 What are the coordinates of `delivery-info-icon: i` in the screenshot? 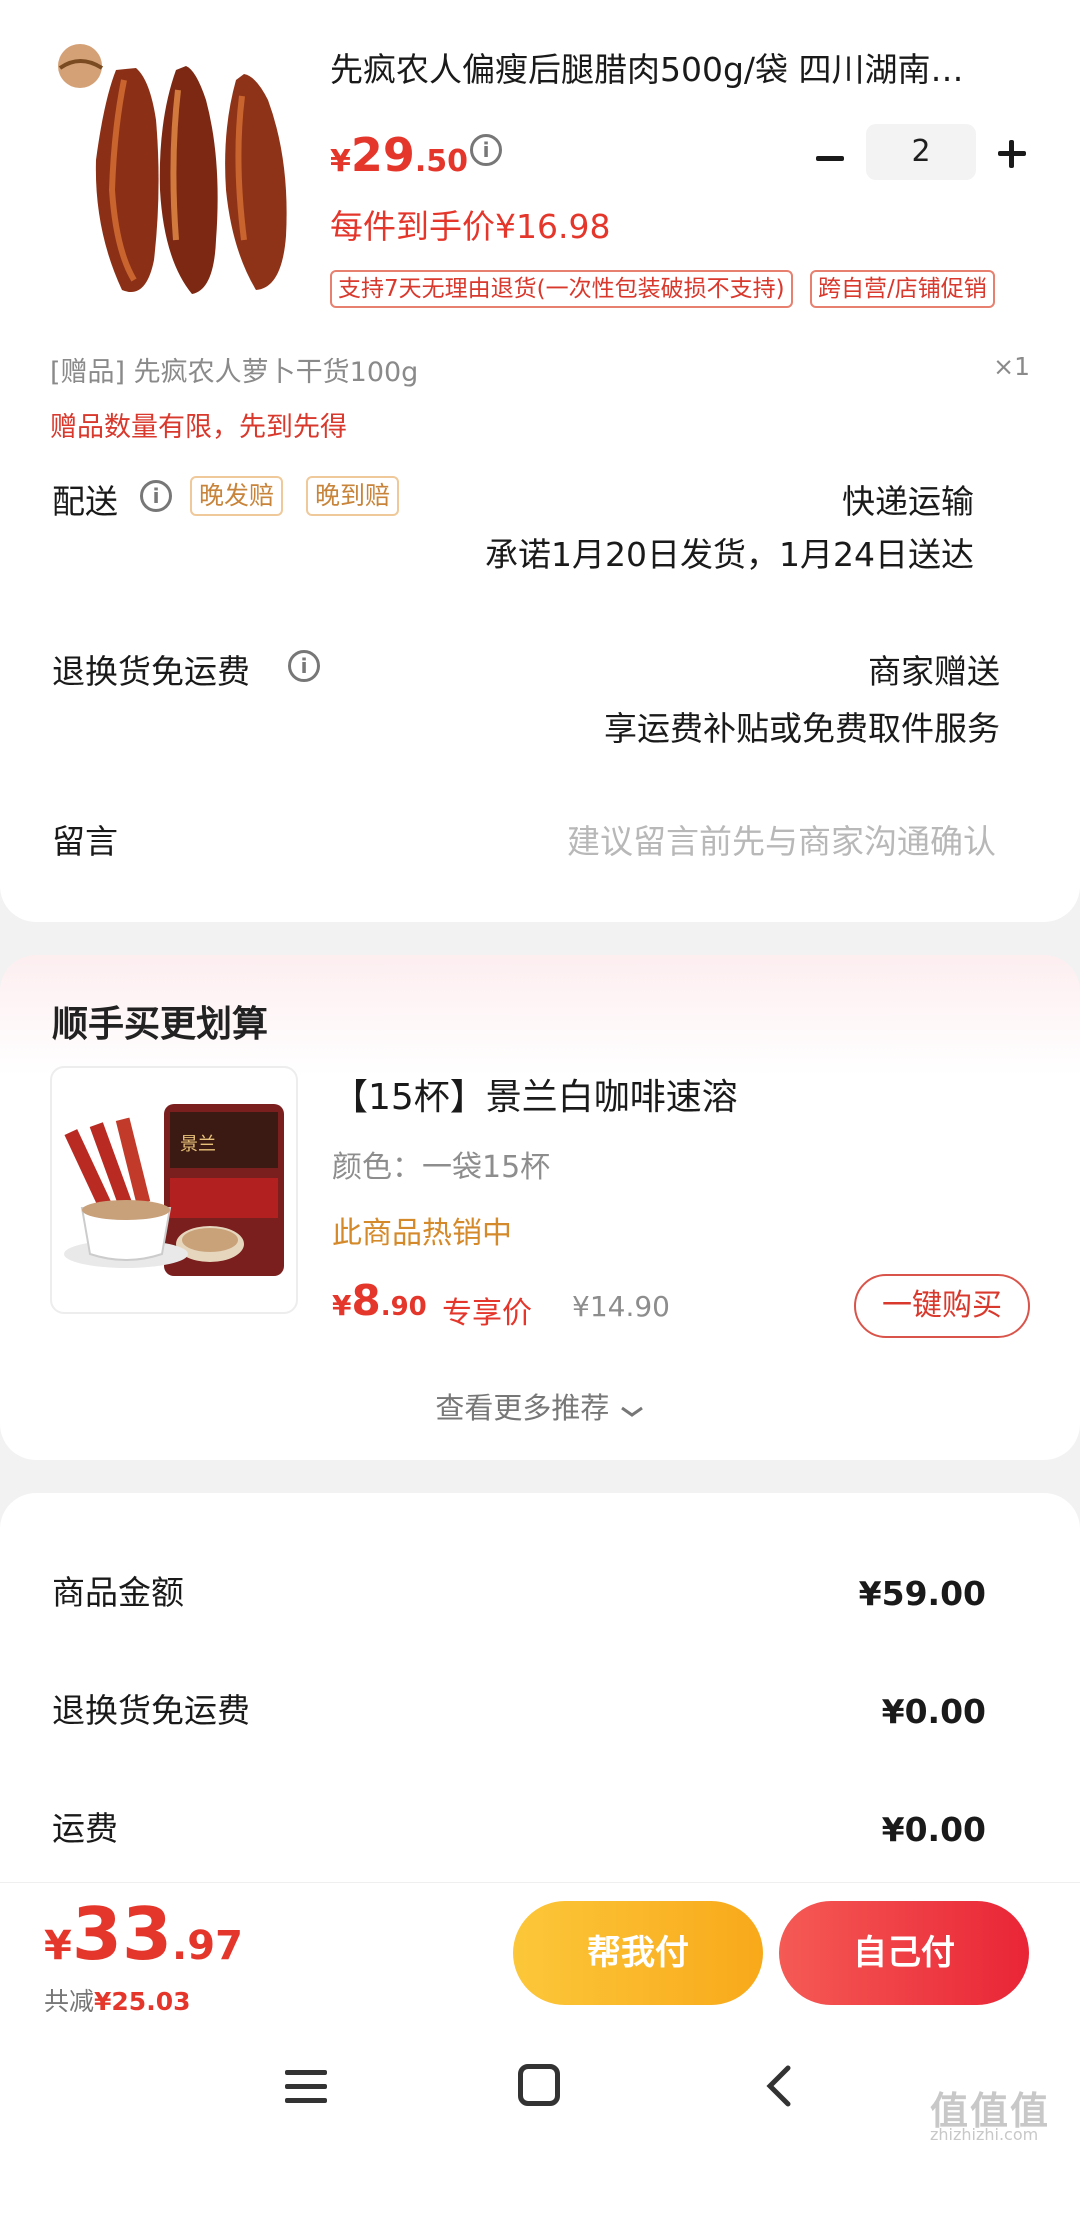 It's located at (156, 496).